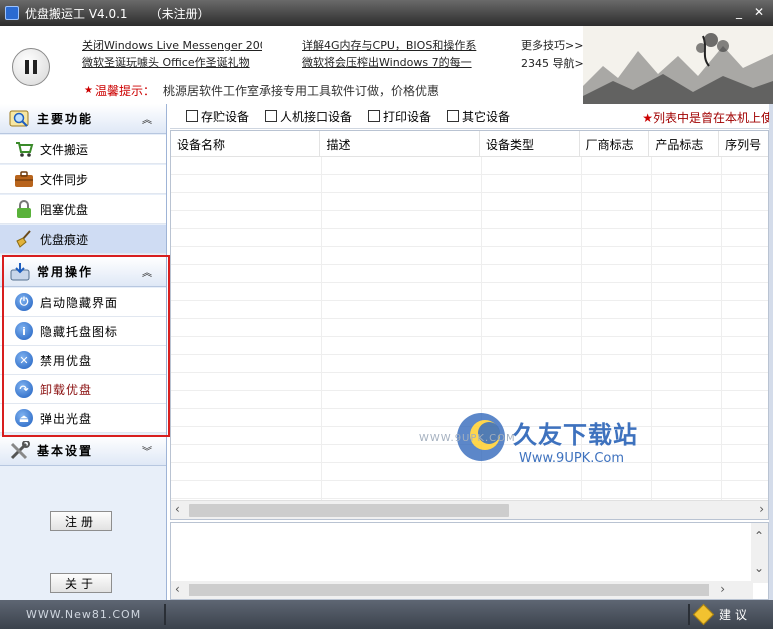 The image size is (773, 629). What do you see at coordinates (12, 13) in the screenshot?
I see `app-icon` at bounding box center [12, 13].